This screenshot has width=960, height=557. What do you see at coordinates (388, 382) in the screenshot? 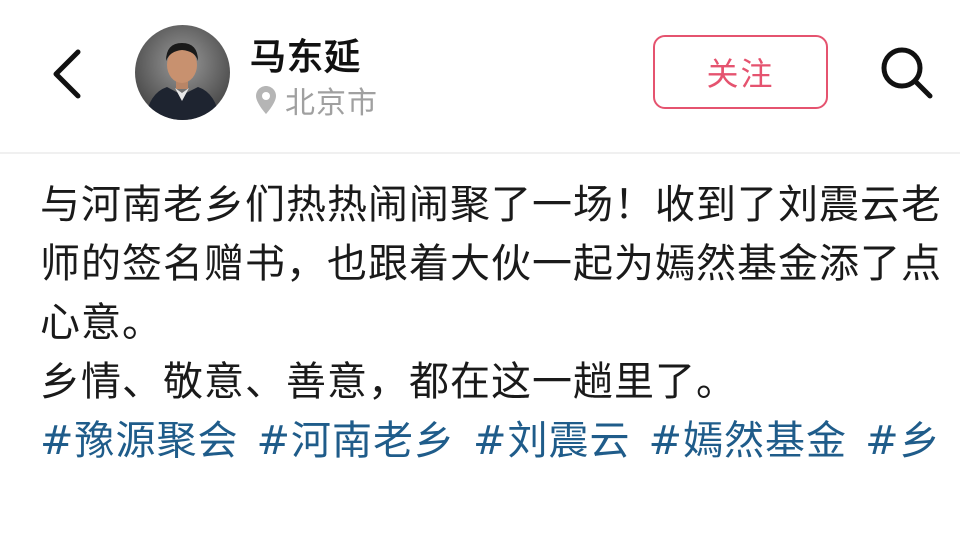
I see `post-paragraph-2: 乡情、敬意、善意，都在这一趟里了。` at bounding box center [388, 382].